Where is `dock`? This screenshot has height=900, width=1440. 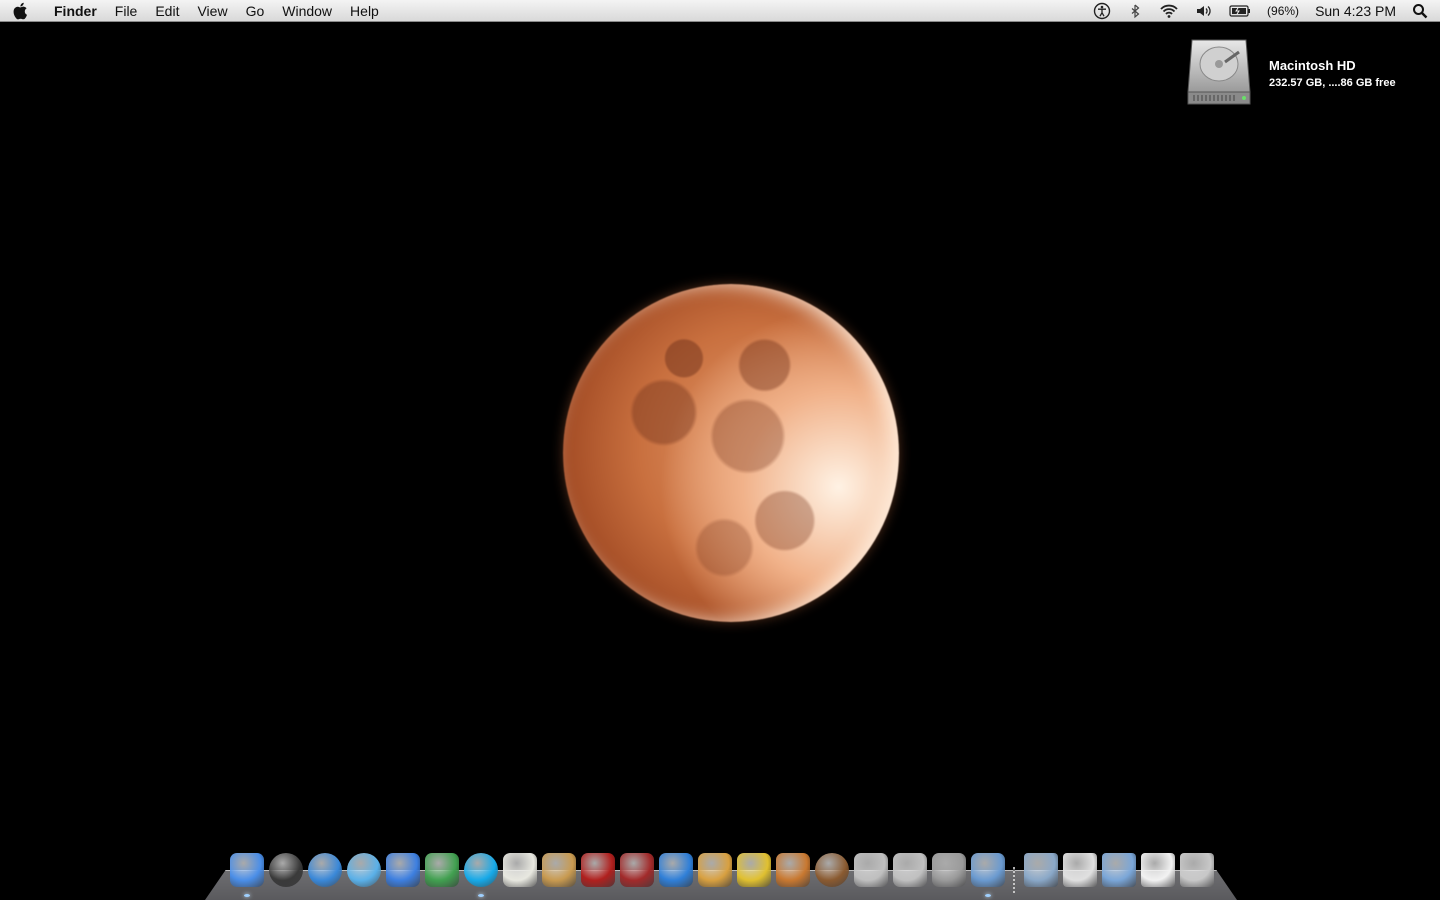 dock is located at coordinates (721, 872).